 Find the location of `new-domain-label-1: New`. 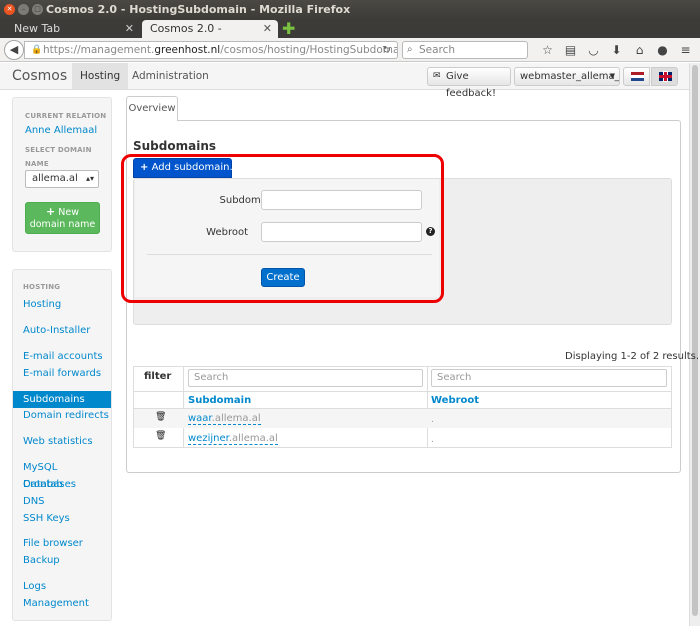

new-domain-label-1: New is located at coordinates (68, 212).